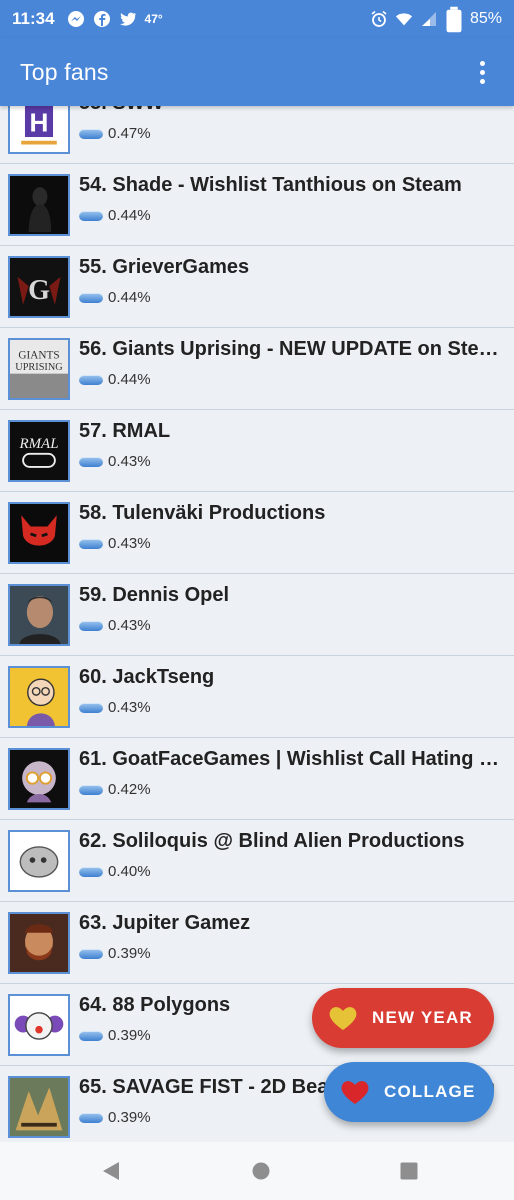 The width and height of the screenshot is (514, 1200). What do you see at coordinates (76, 19) in the screenshot?
I see `messenger-icon` at bounding box center [76, 19].